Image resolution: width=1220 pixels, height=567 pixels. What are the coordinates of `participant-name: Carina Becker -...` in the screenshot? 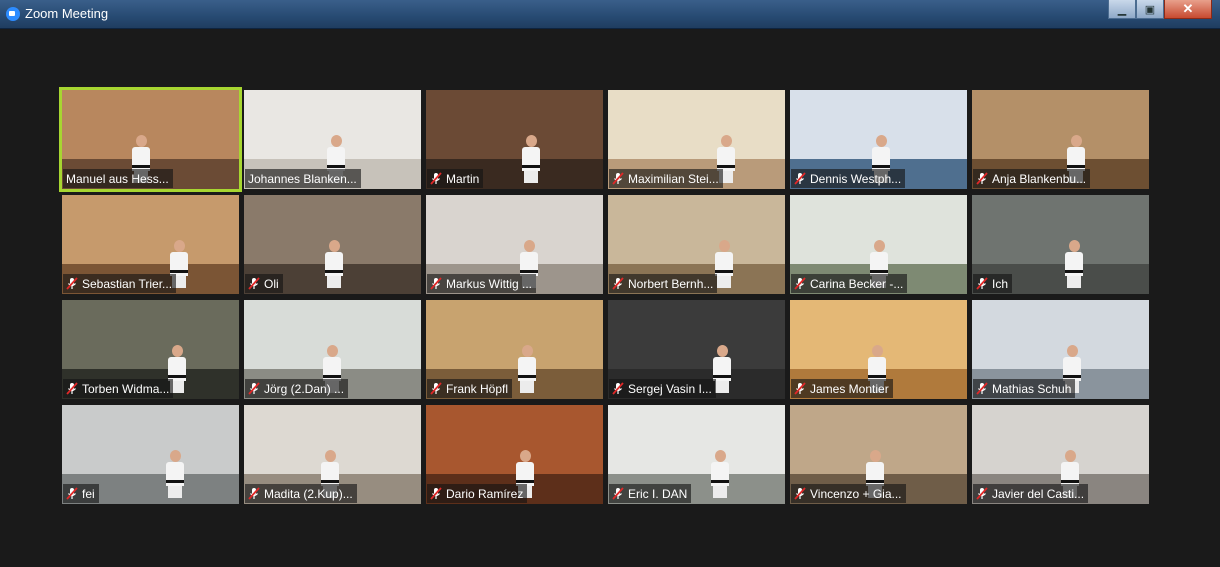 It's located at (857, 283).